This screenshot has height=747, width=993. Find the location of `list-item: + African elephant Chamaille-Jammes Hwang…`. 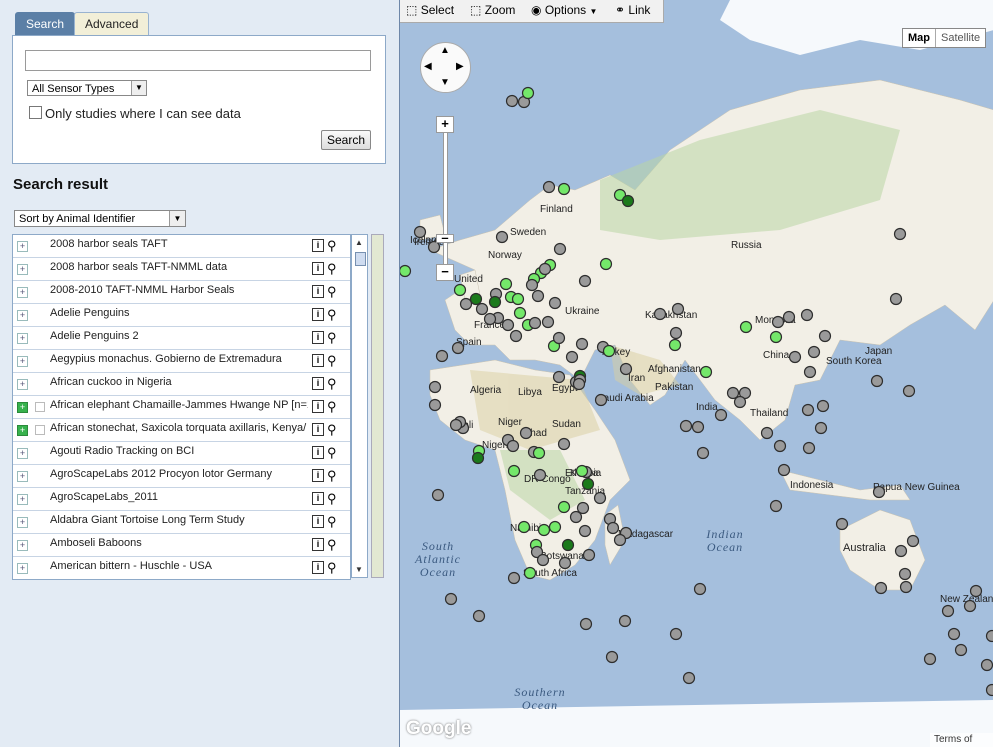

list-item: + African elephant Chamaille-Jammes Hwang… is located at coordinates (181, 407).